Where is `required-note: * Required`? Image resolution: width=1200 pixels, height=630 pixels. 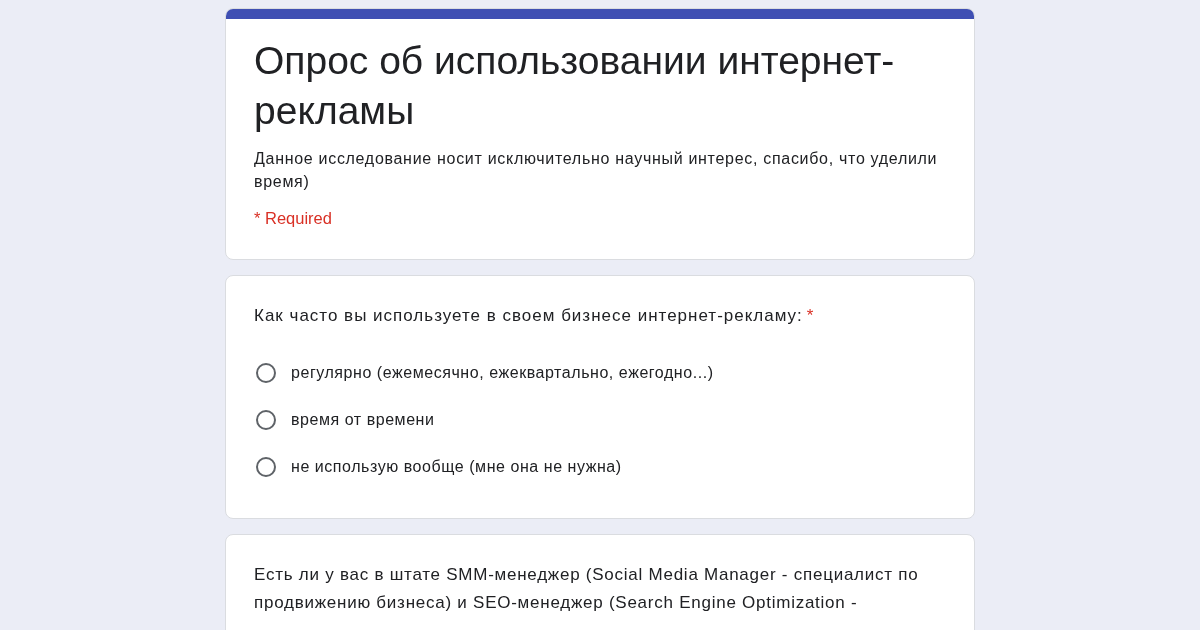
required-note: * Required is located at coordinates (293, 218).